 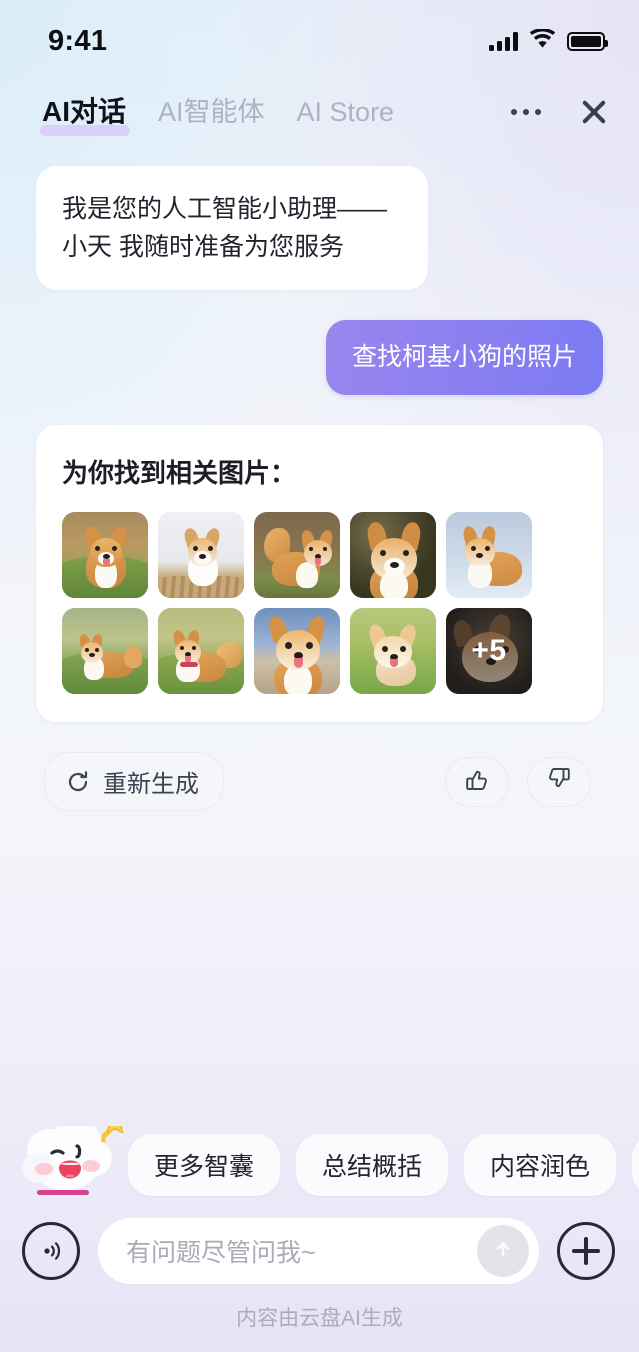 I want to click on suggestion-chip-translate: 翻译, so click(x=635, y=1165).